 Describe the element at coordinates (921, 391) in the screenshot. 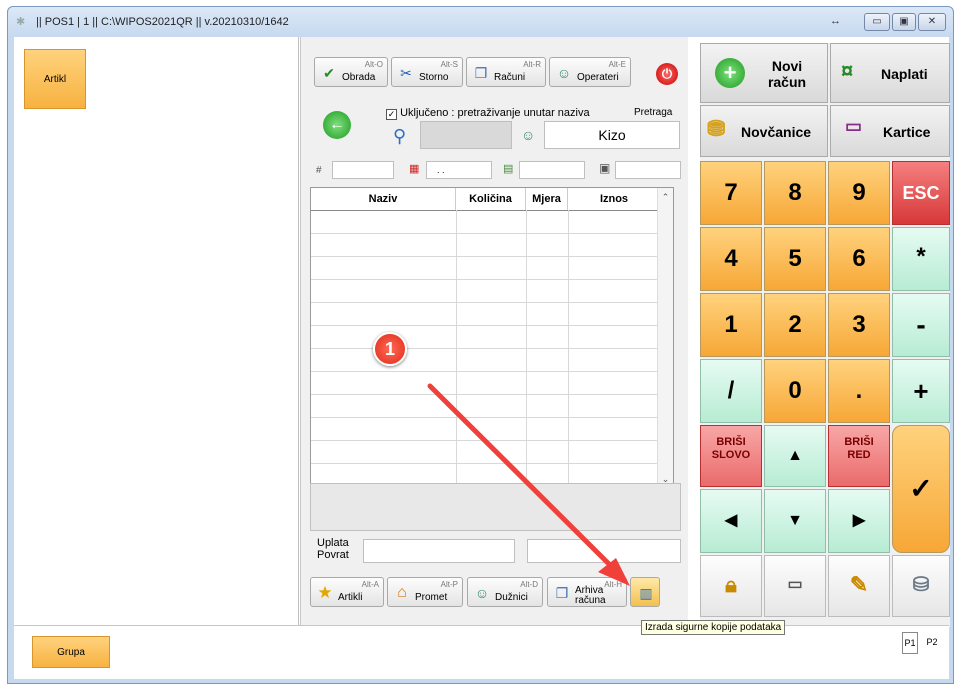

I see `key-plus: +` at that location.